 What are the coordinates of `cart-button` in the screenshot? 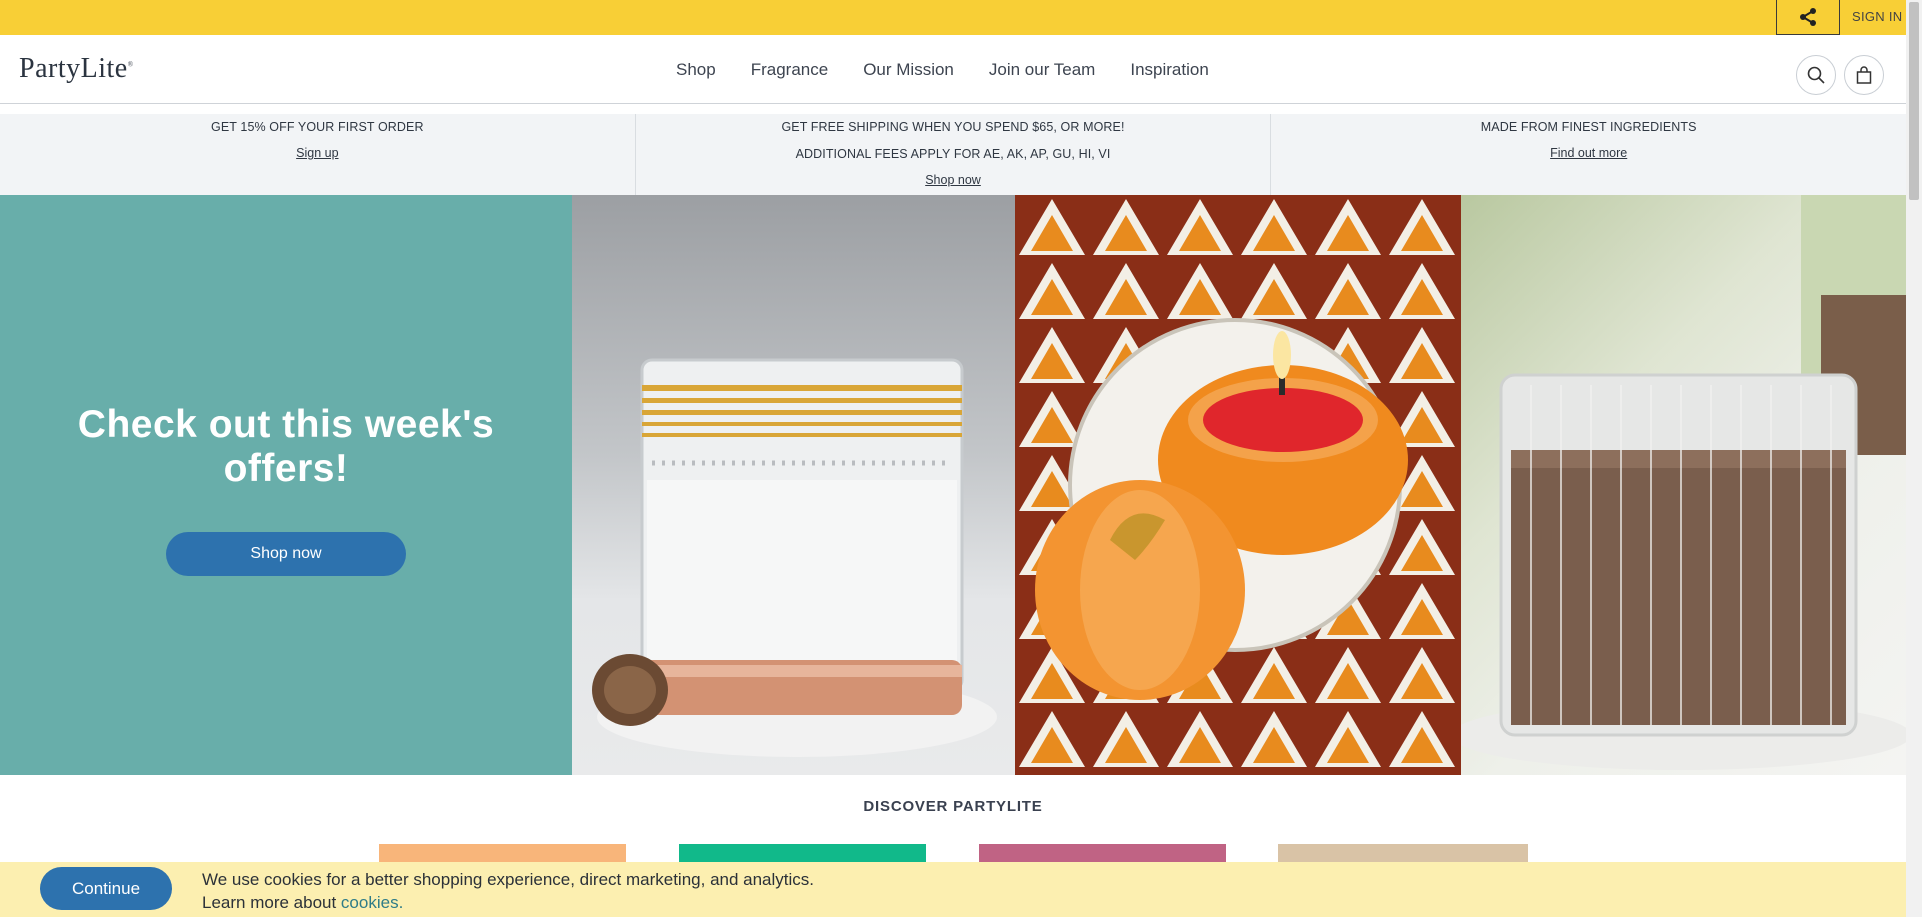 It's located at (1864, 75).